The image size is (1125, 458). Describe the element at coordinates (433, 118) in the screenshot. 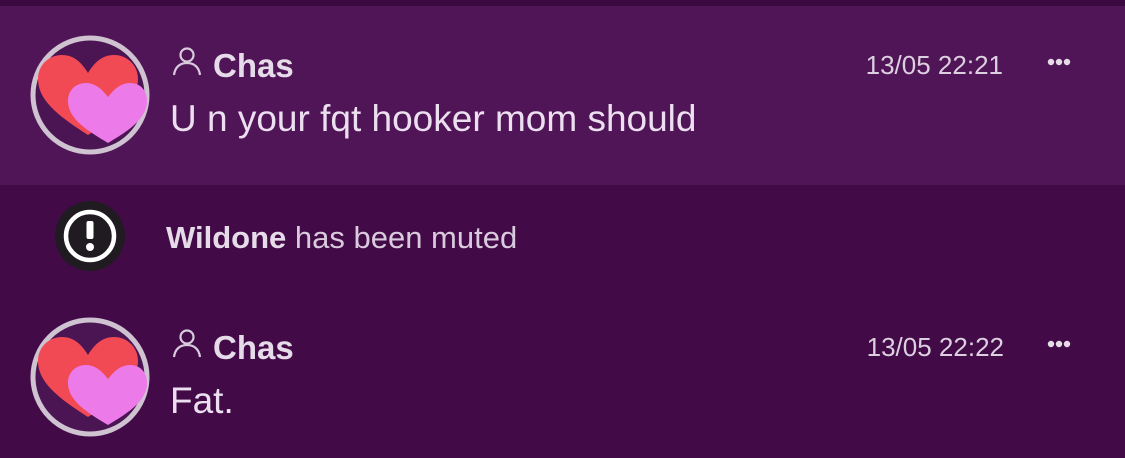

I see `message-text: U n your fqt hooker mom should` at that location.